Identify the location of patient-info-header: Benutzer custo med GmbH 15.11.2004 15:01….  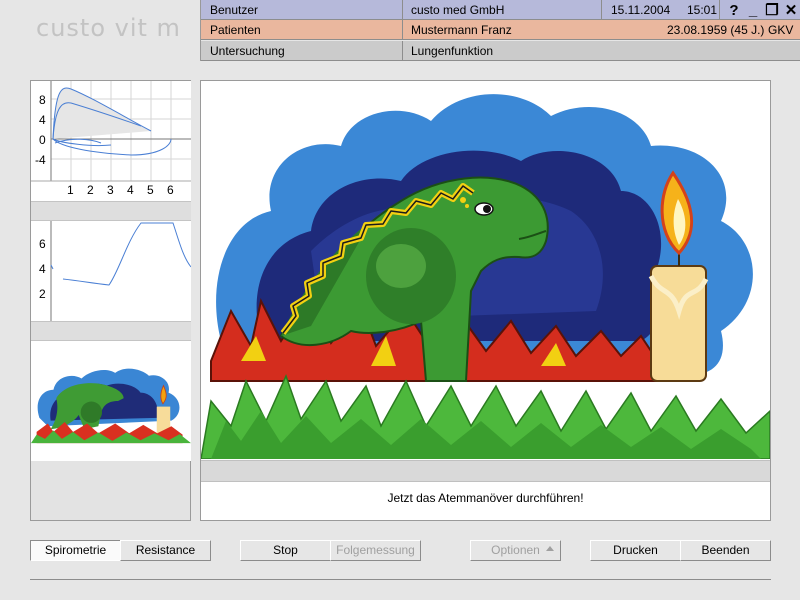
(500, 30).